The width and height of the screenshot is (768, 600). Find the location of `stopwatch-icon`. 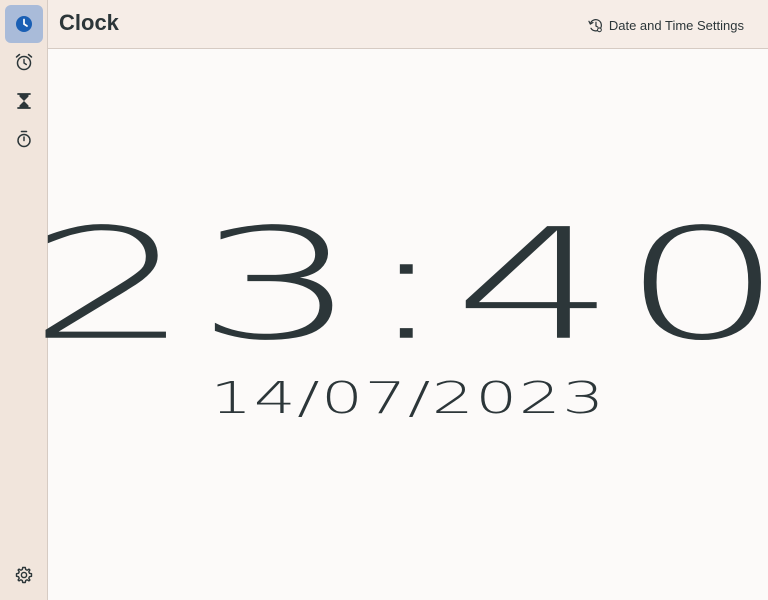

stopwatch-icon is located at coordinates (24, 139).